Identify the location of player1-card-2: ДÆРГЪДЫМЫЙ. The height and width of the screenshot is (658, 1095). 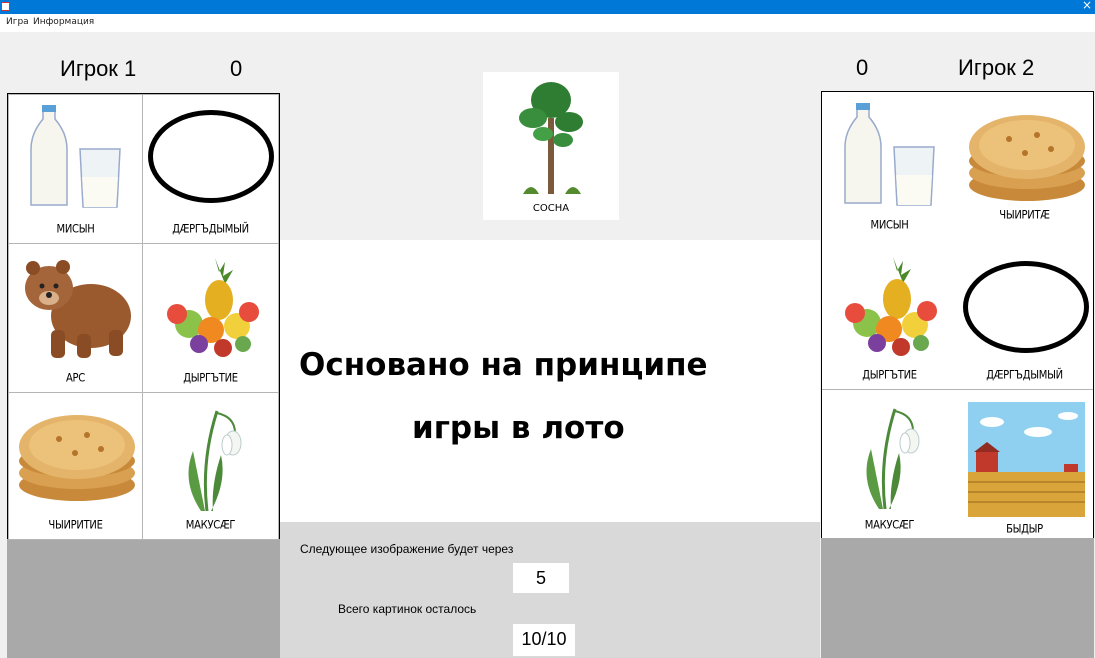
(210, 169).